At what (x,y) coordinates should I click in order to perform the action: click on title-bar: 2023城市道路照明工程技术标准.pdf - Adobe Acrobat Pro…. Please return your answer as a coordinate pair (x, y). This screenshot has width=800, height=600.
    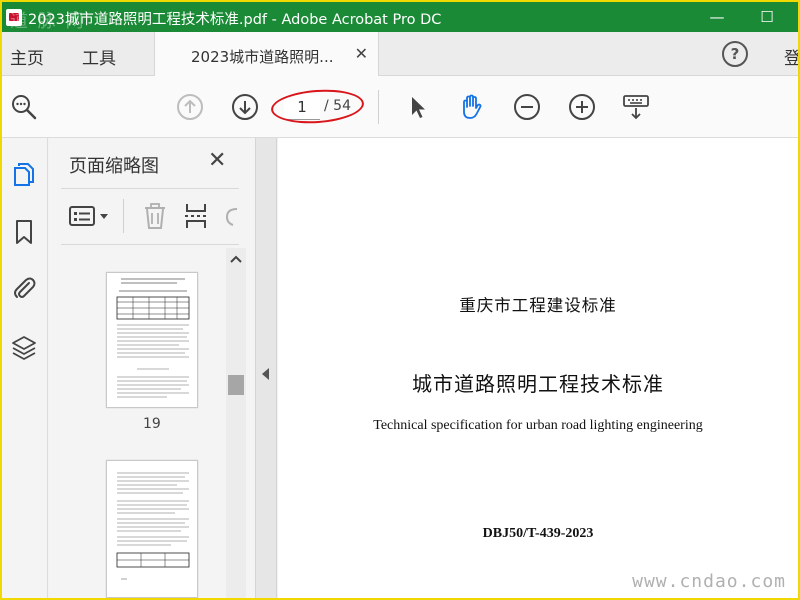
    Looking at the image, I should click on (400, 17).